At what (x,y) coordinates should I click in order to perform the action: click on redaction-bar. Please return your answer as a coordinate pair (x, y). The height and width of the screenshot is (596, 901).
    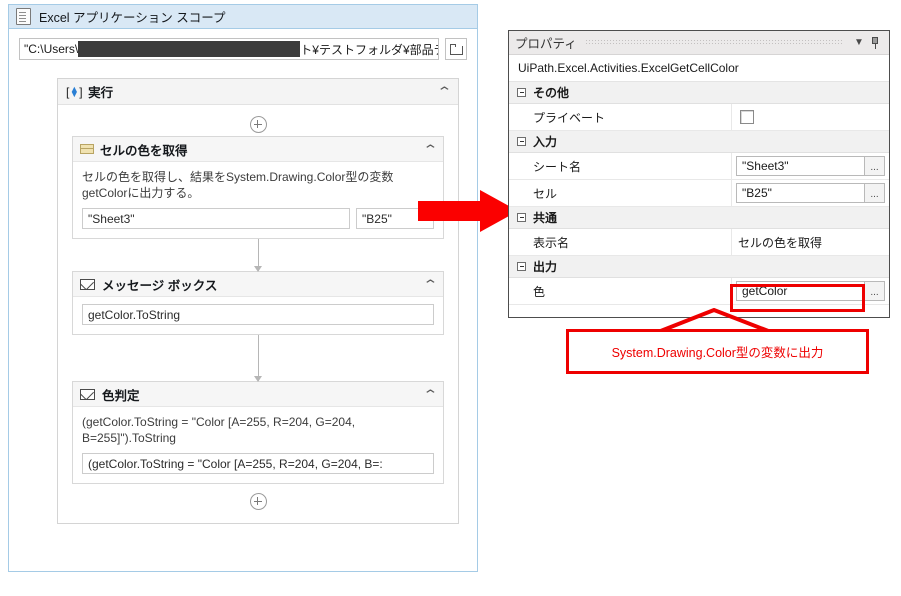
    Looking at the image, I should click on (189, 49).